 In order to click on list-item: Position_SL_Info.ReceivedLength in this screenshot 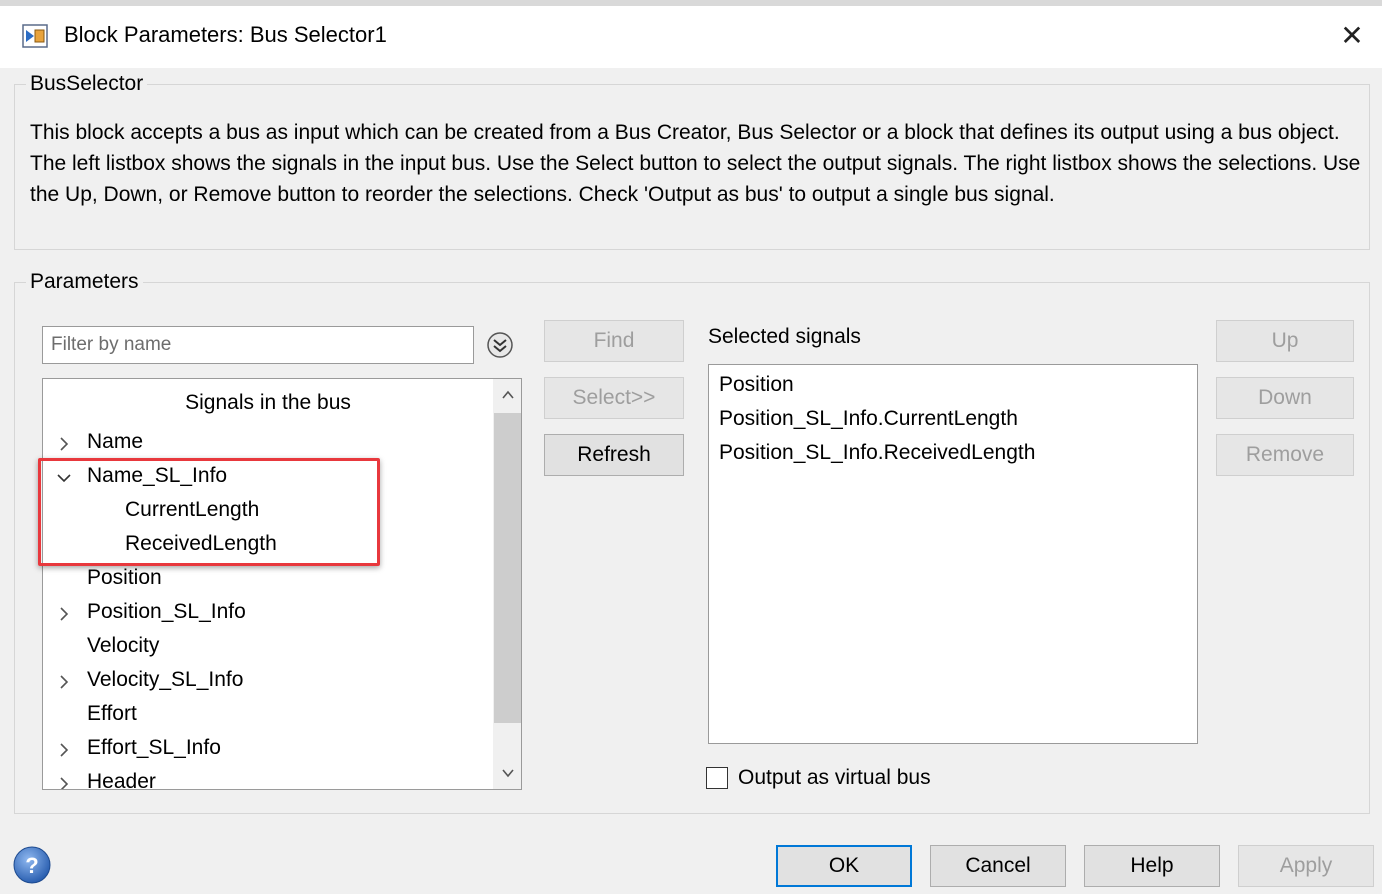, I will do `click(877, 453)`.